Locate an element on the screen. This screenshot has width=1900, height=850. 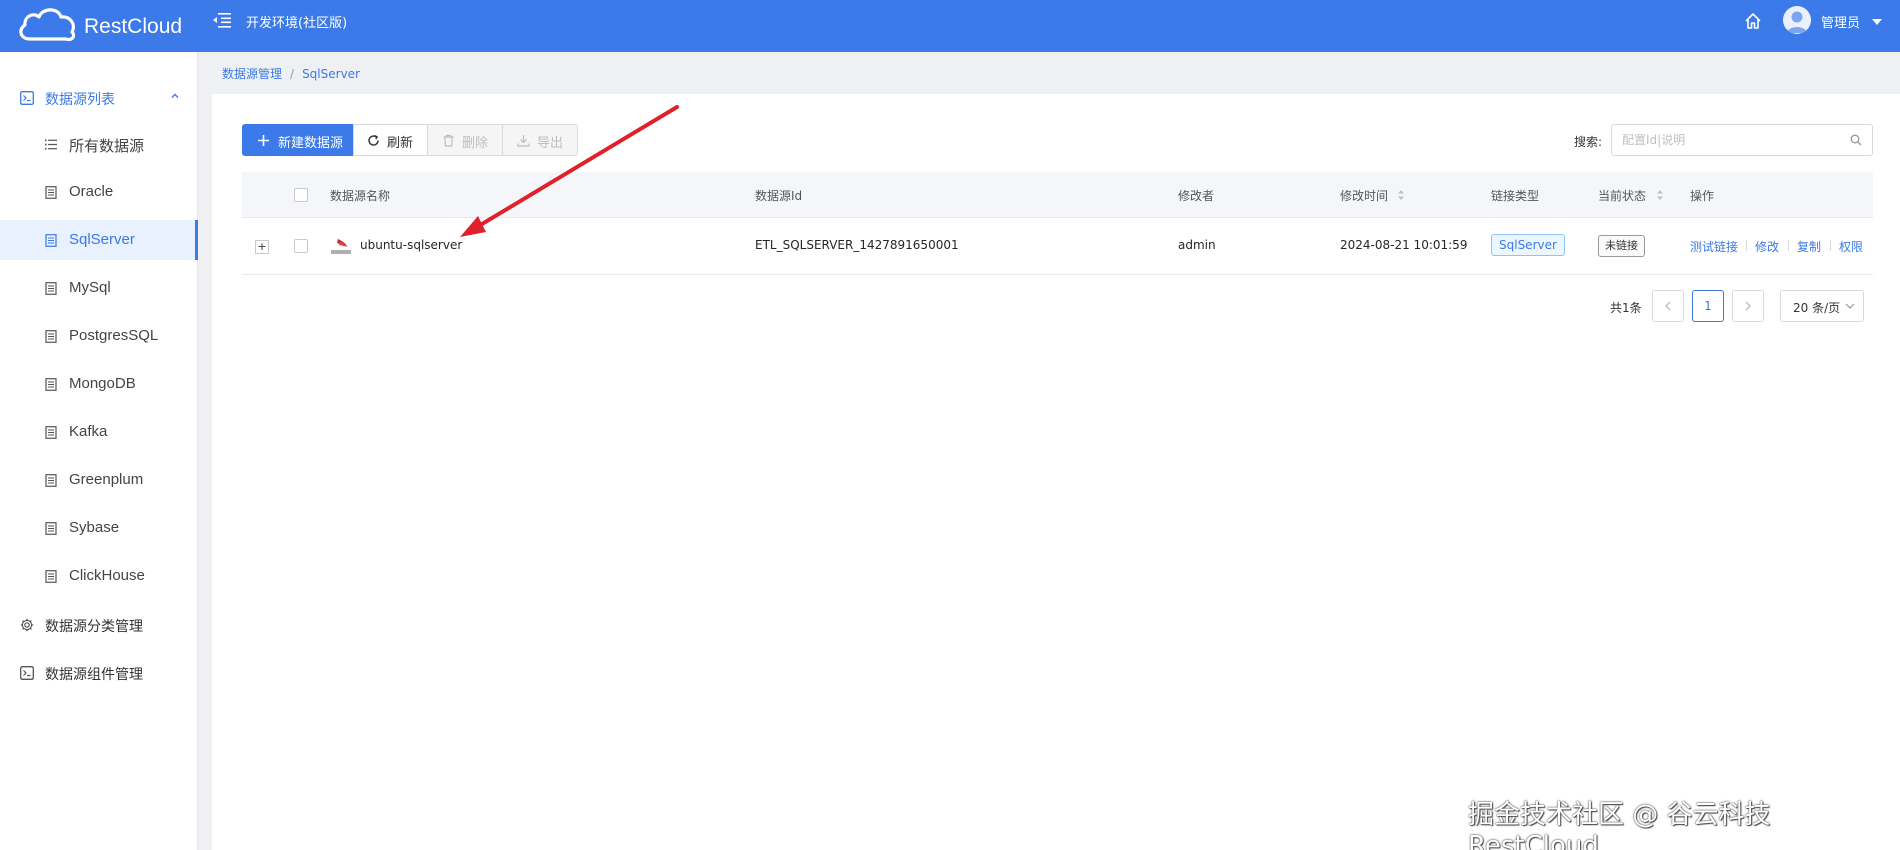
export-button: 导出 is located at coordinates (540, 140).